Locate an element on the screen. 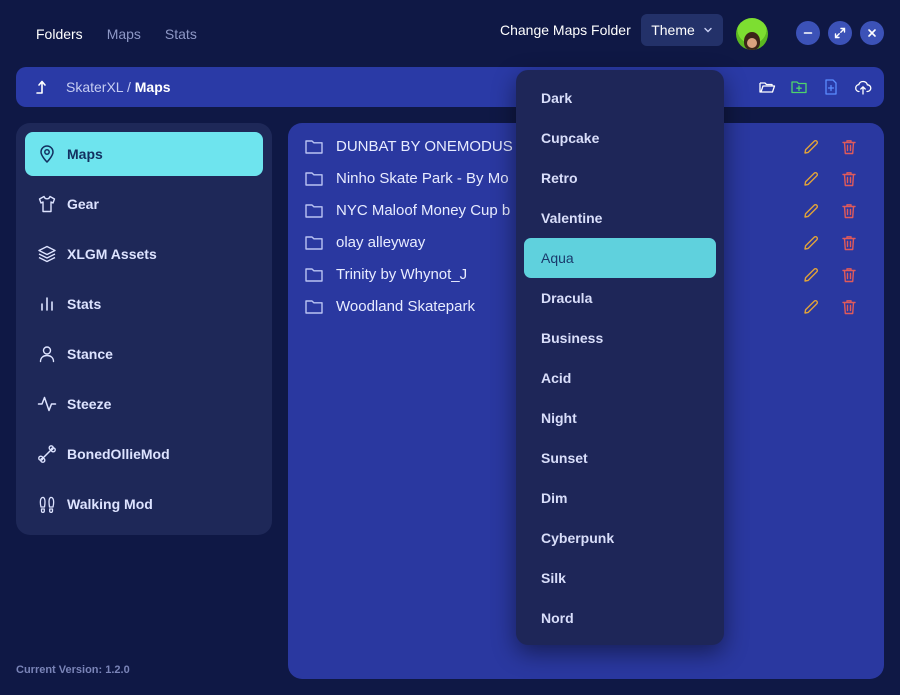  sidebar-item-label: XLGM Assets is located at coordinates (112, 254).